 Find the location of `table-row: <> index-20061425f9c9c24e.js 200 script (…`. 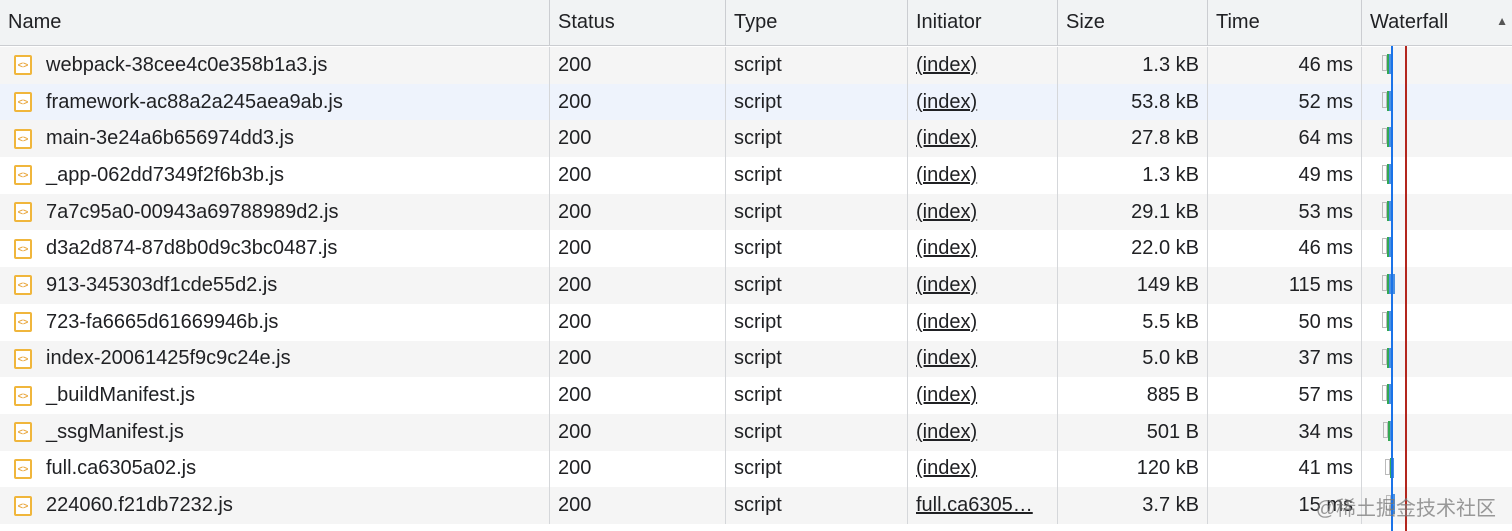

table-row: <> index-20061425f9c9c24e.js 200 script (… is located at coordinates (756, 359).